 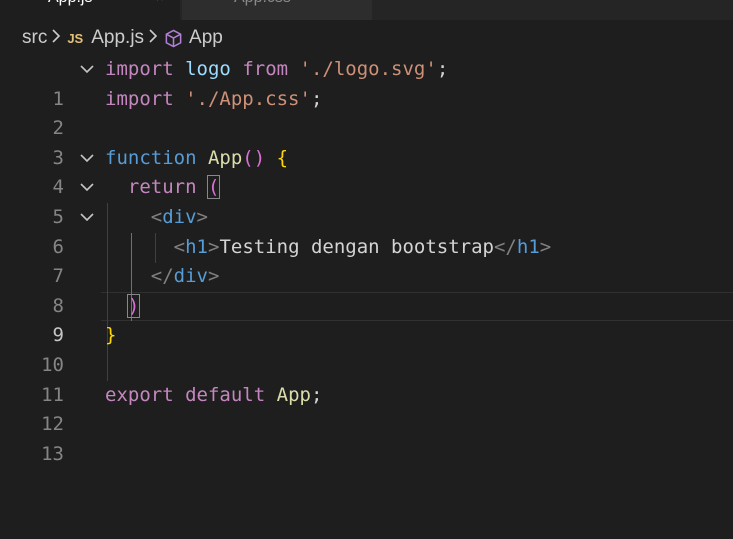 What do you see at coordinates (173, 38) in the screenshot?
I see `cube-icon` at bounding box center [173, 38].